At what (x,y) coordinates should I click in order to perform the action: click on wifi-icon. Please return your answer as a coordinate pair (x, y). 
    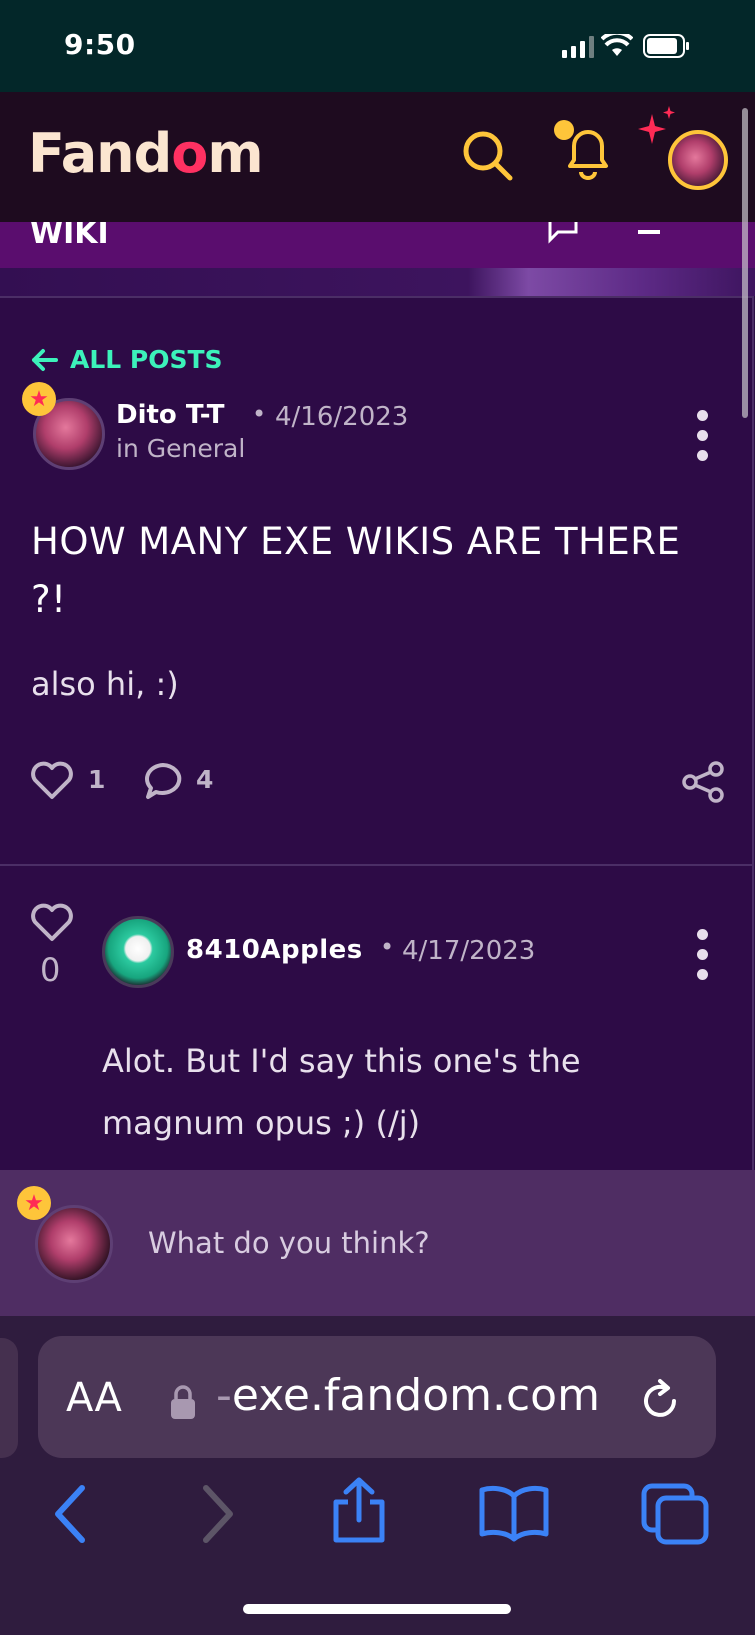
    Looking at the image, I should click on (617, 45).